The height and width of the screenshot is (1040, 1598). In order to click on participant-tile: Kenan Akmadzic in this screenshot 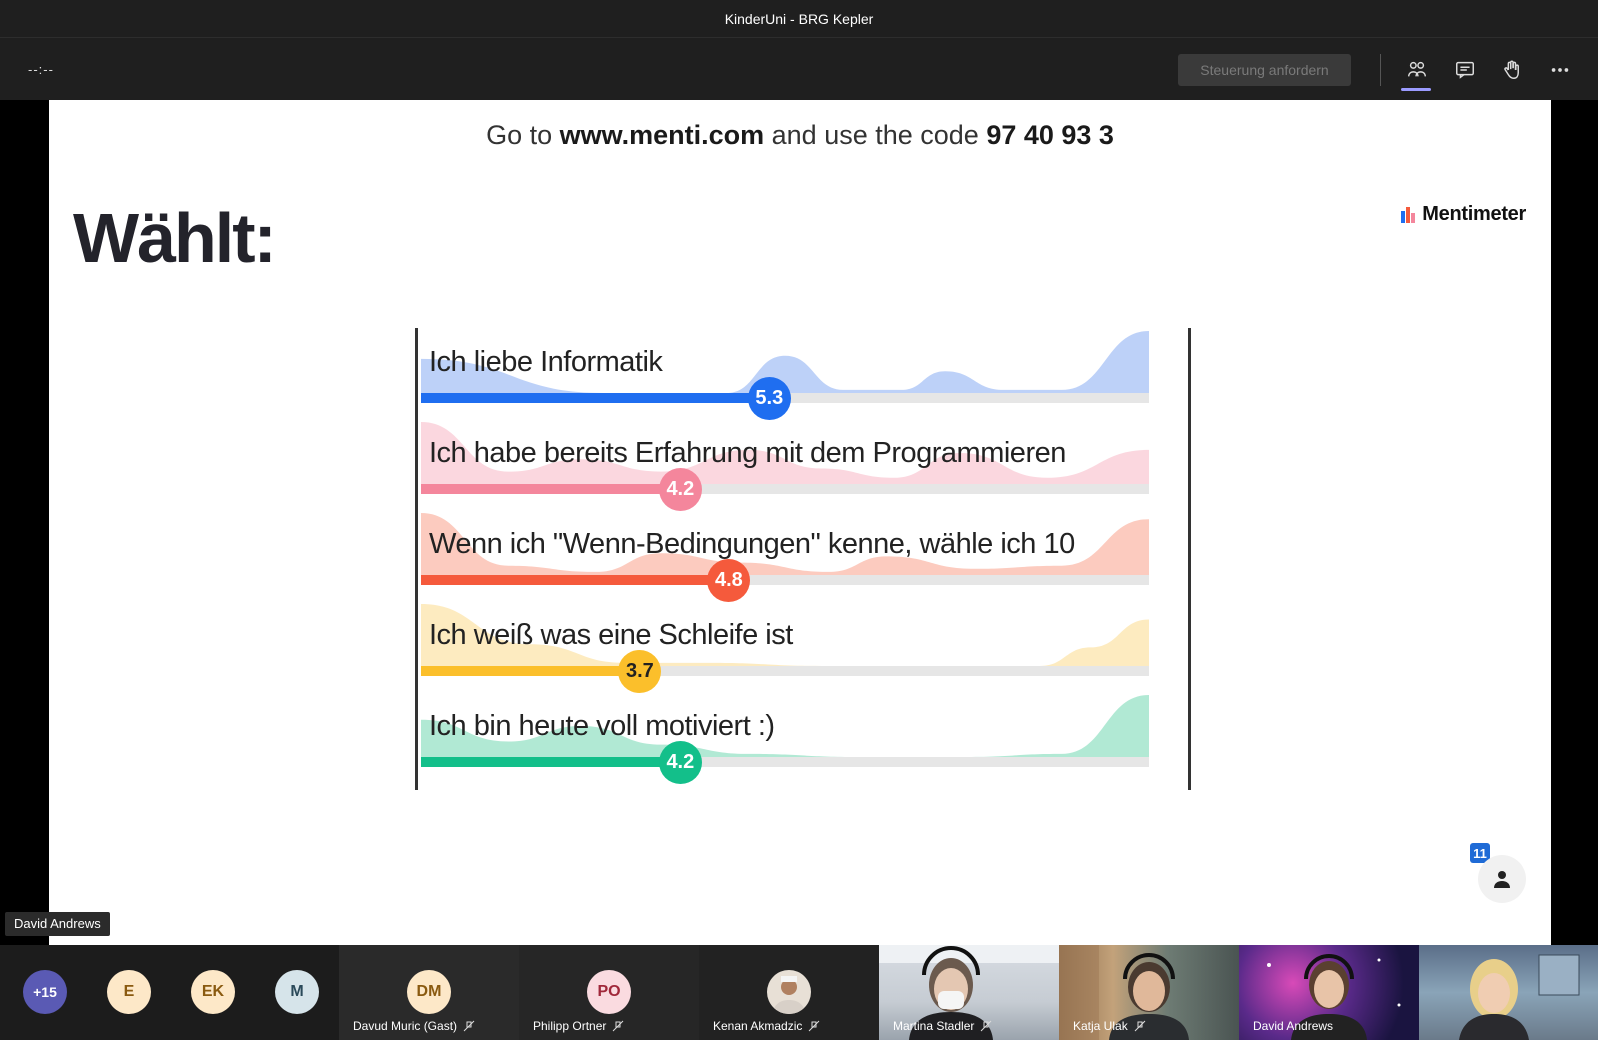, I will do `click(789, 992)`.